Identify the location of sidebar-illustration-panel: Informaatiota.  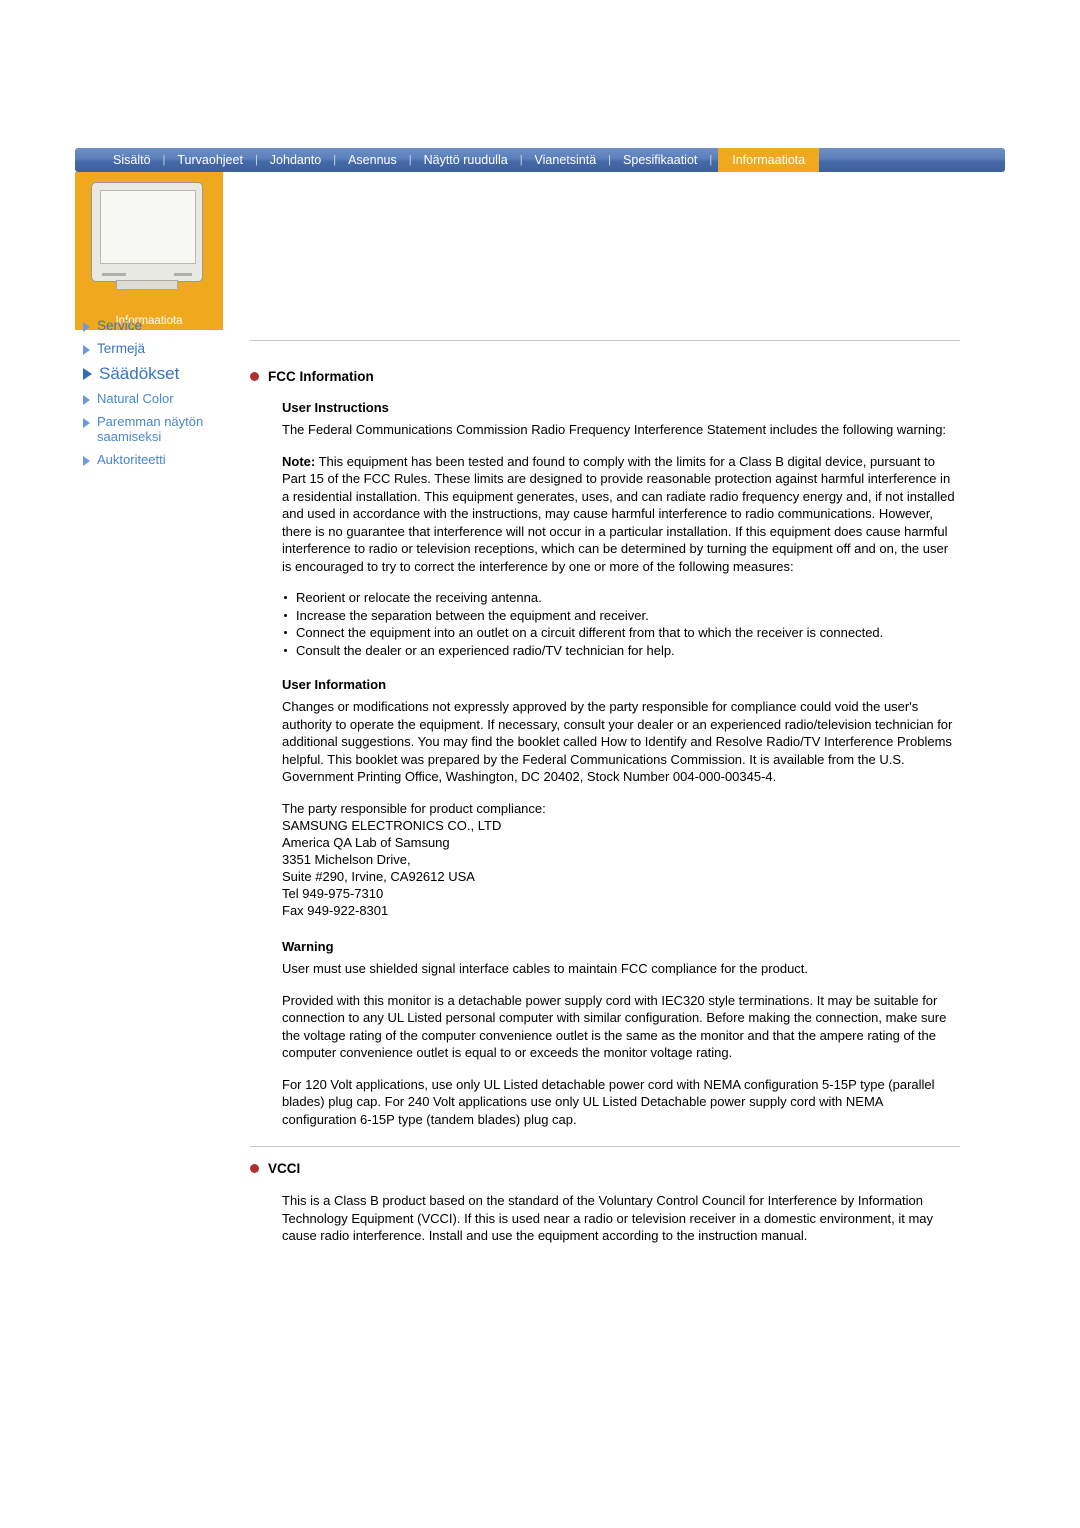
(149, 251).